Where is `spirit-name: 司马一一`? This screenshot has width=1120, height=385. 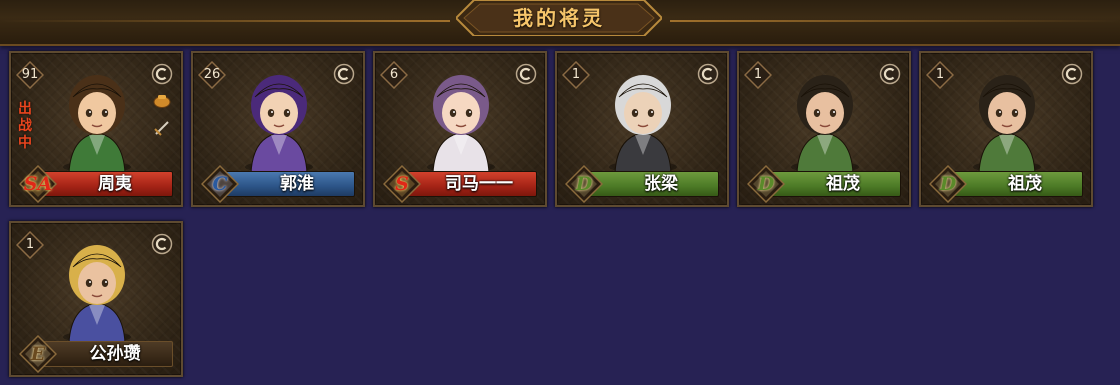 spirit-name: 司马一一 is located at coordinates (479, 184).